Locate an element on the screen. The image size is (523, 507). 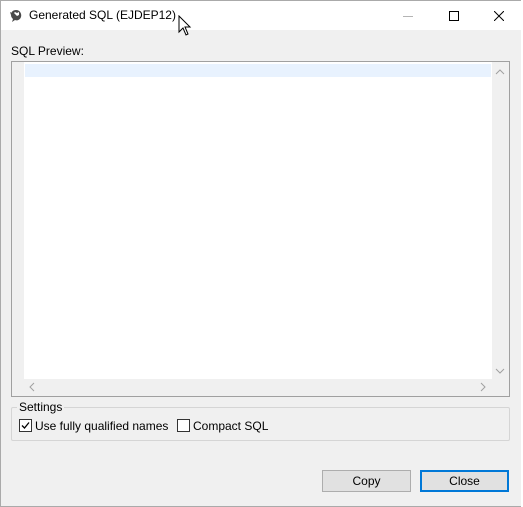
current-line-highlight is located at coordinates (258, 70).